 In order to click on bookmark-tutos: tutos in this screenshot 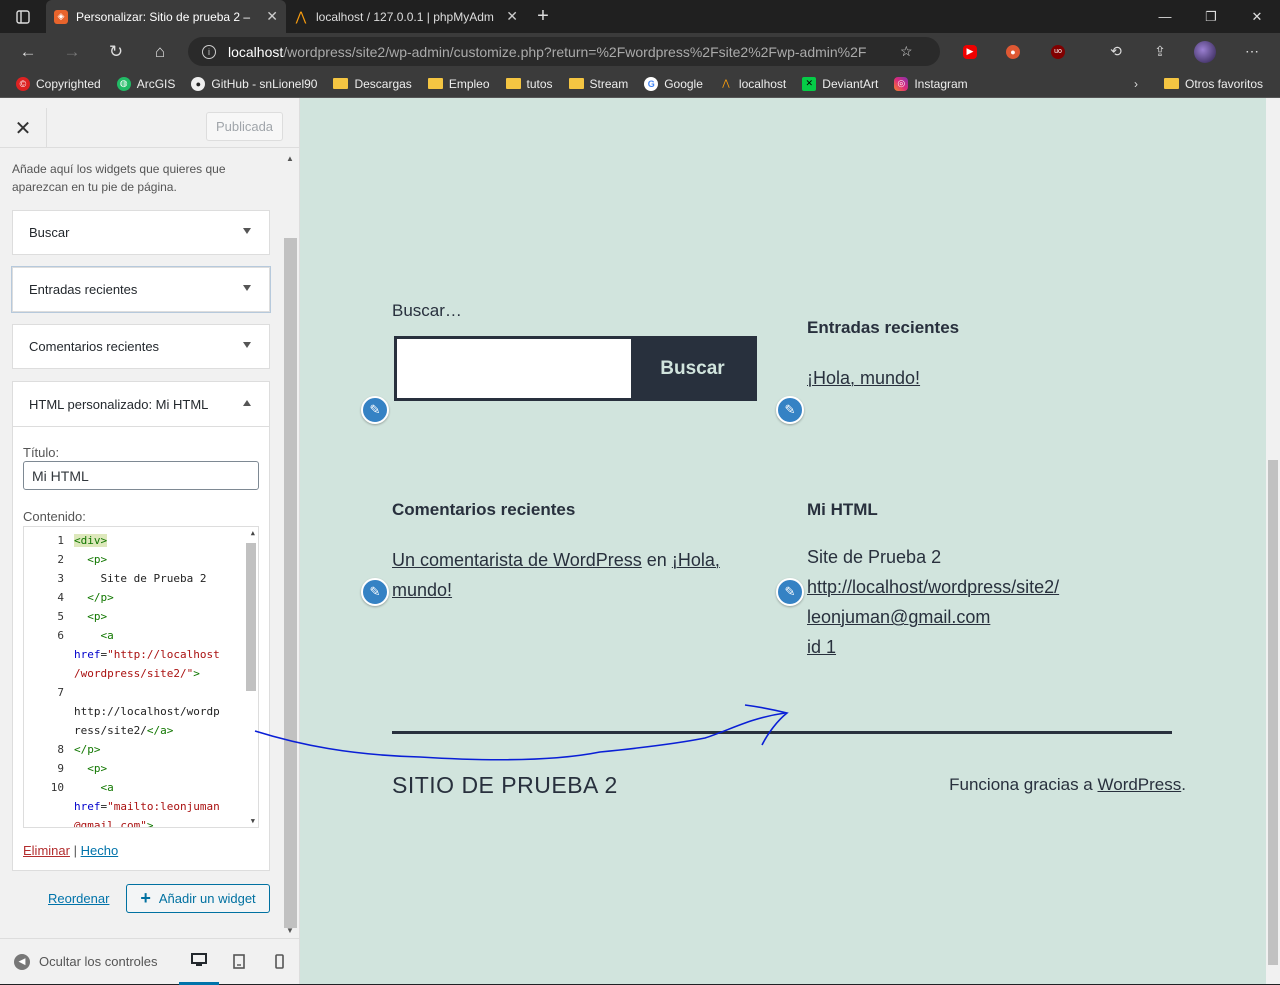, I will do `click(529, 84)`.